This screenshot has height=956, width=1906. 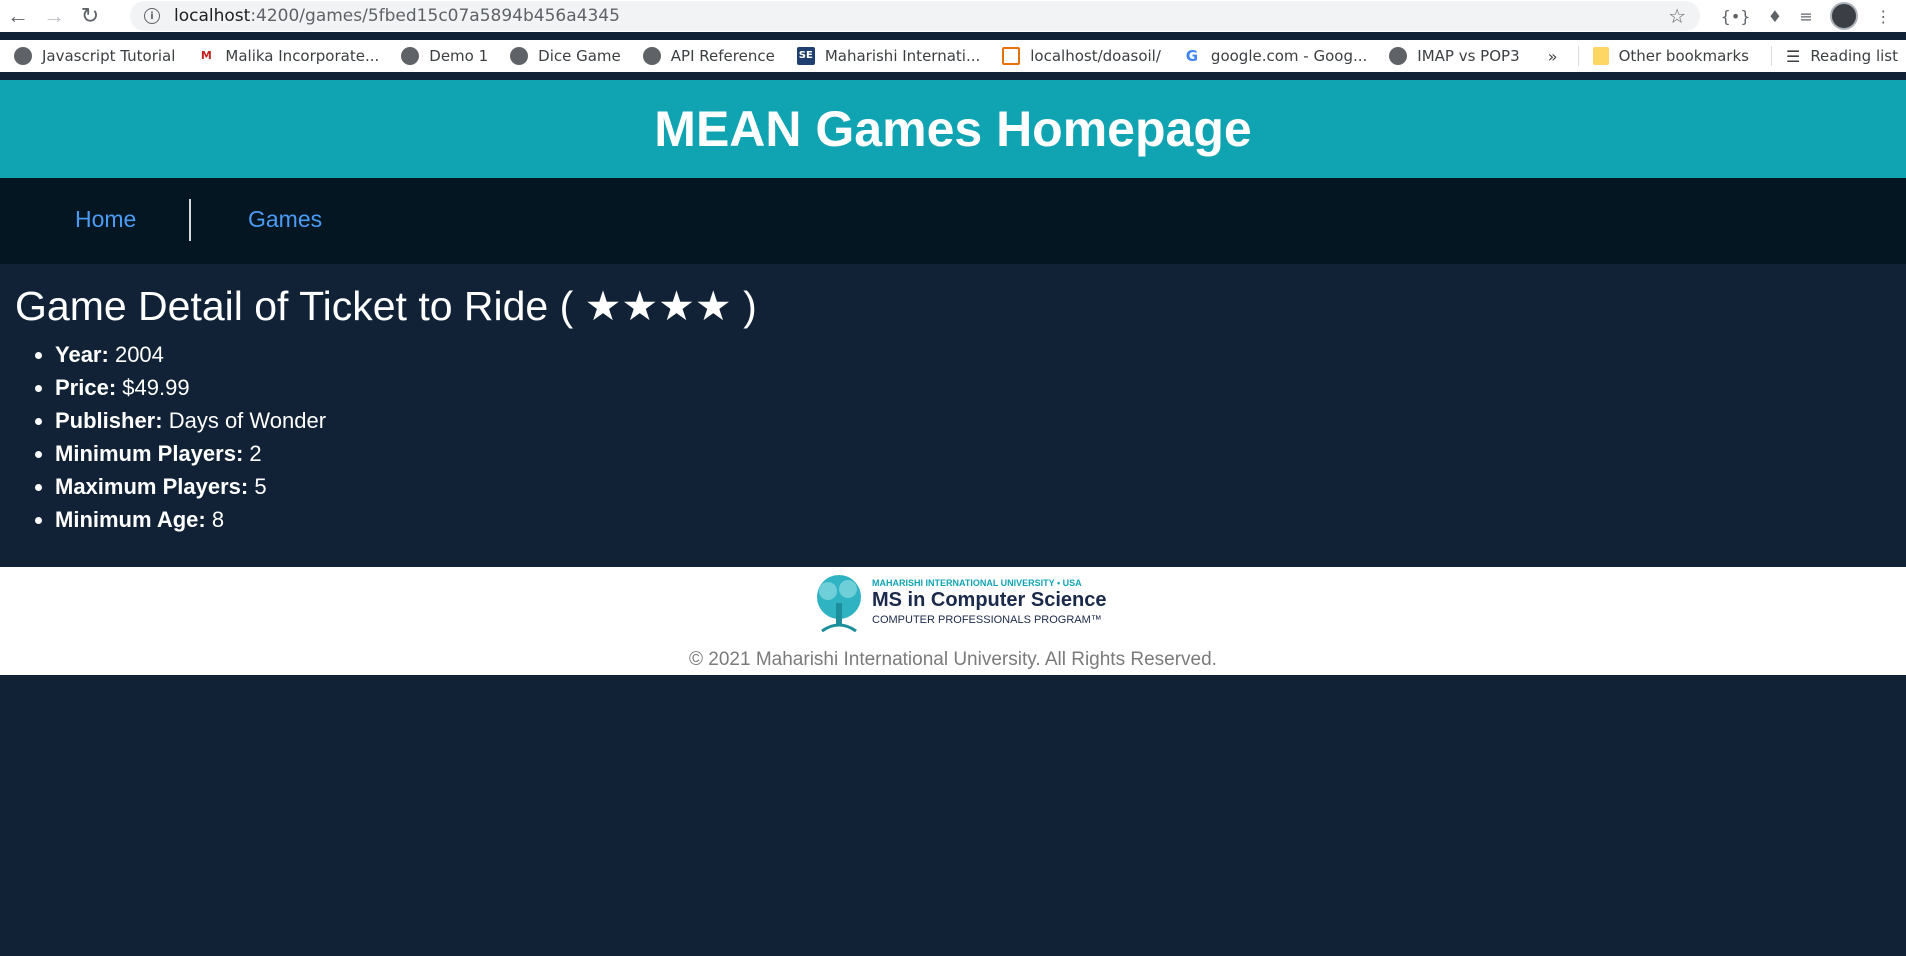 What do you see at coordinates (406, 387) in the screenshot?
I see `field-price: Price: $49.99` at bounding box center [406, 387].